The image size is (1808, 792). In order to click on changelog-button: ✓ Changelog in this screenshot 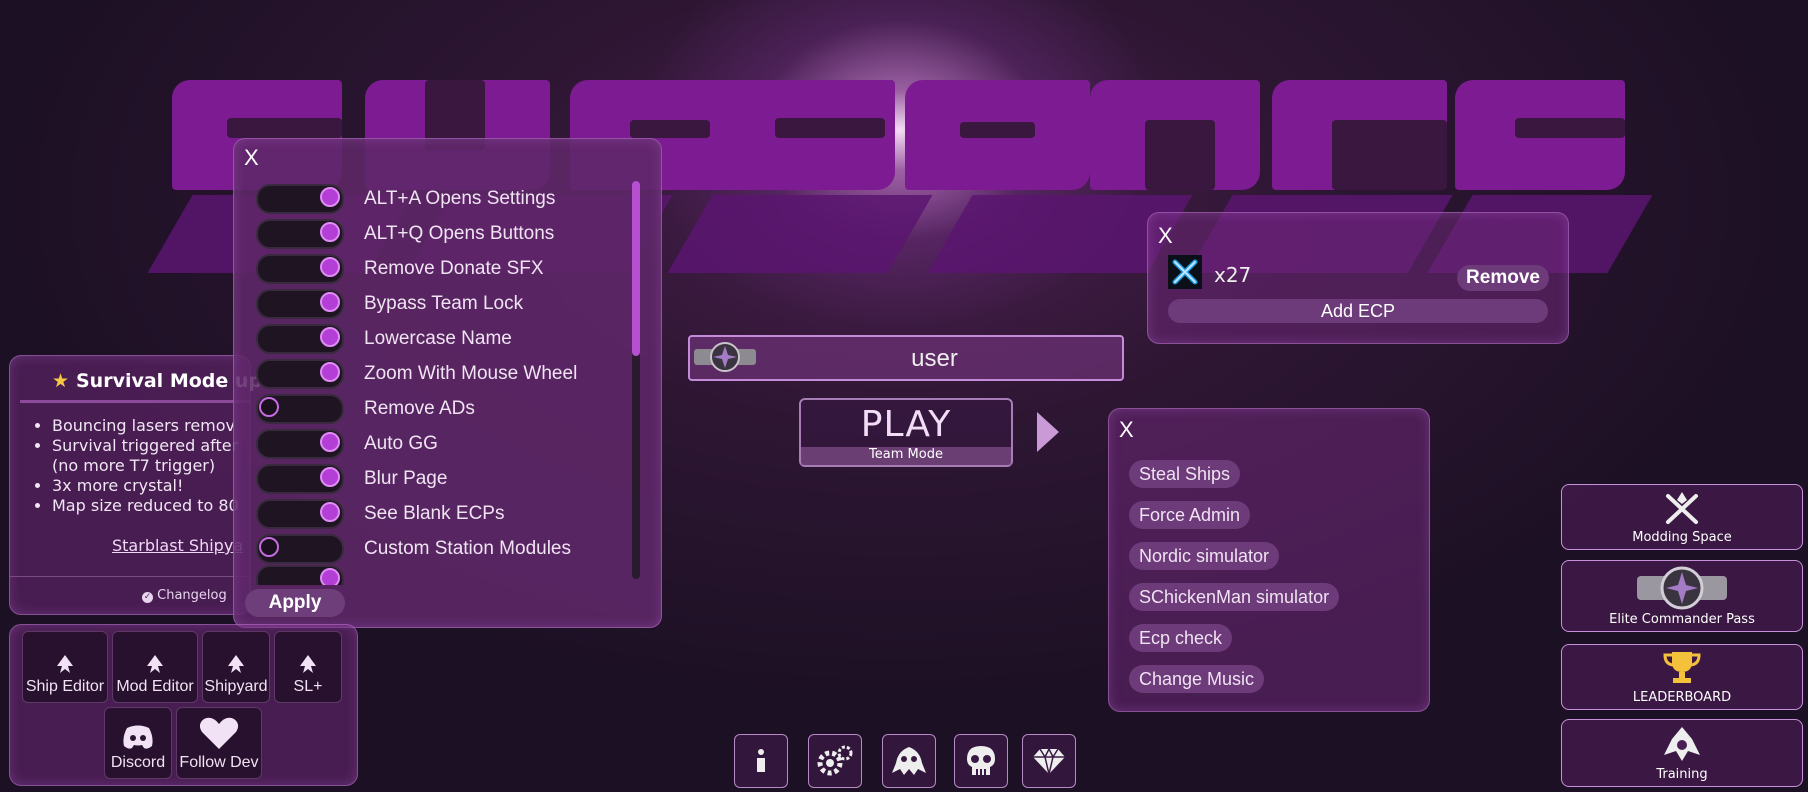, I will do `click(184, 595)`.